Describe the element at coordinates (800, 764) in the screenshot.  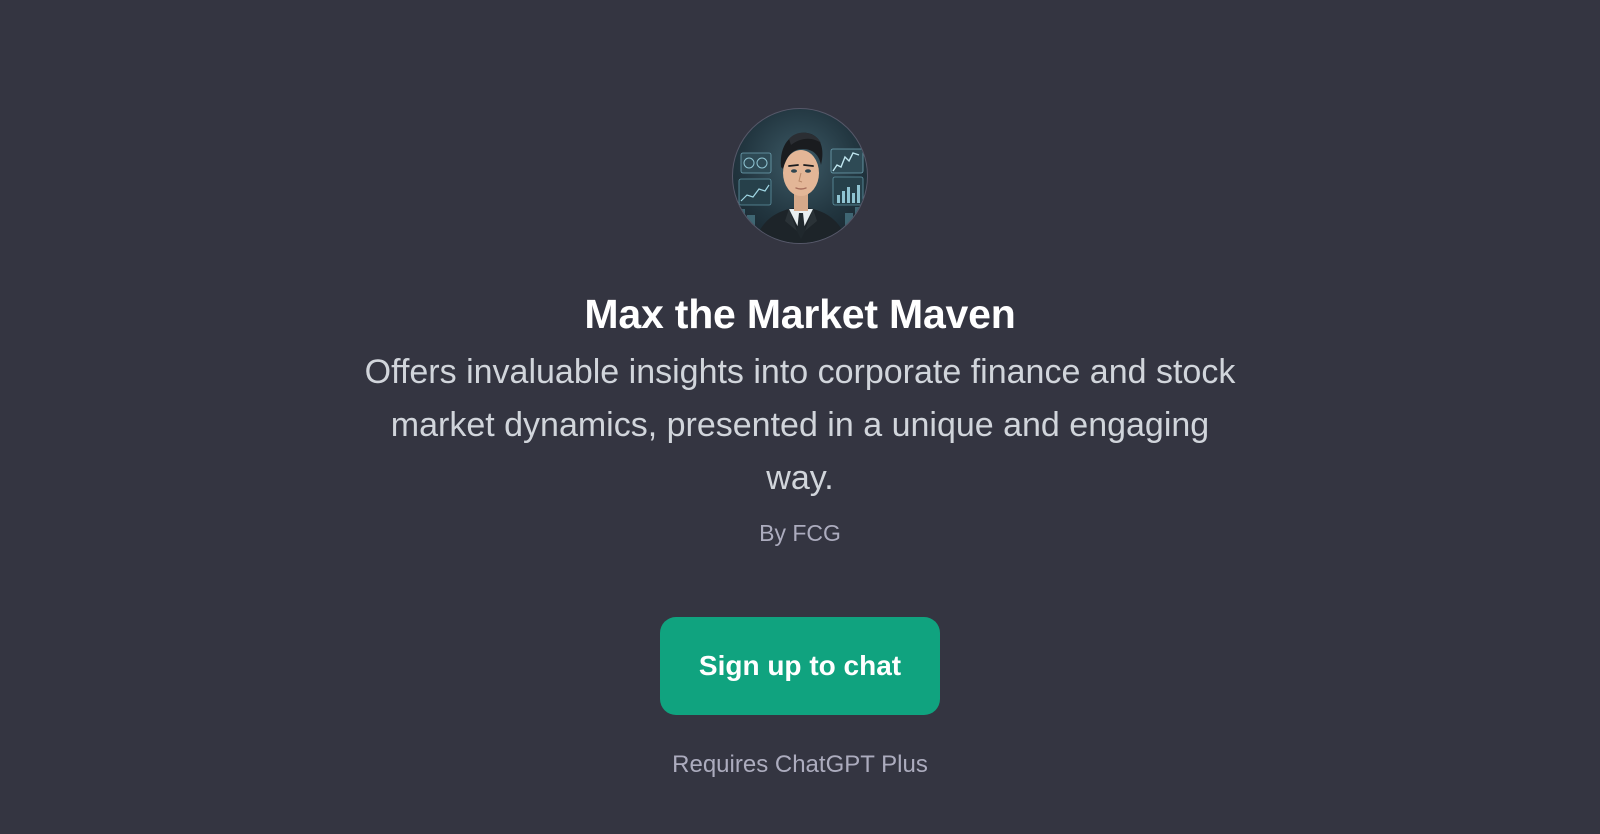
I see `plan-requirement-note: Requires ChatGPT Plus` at that location.